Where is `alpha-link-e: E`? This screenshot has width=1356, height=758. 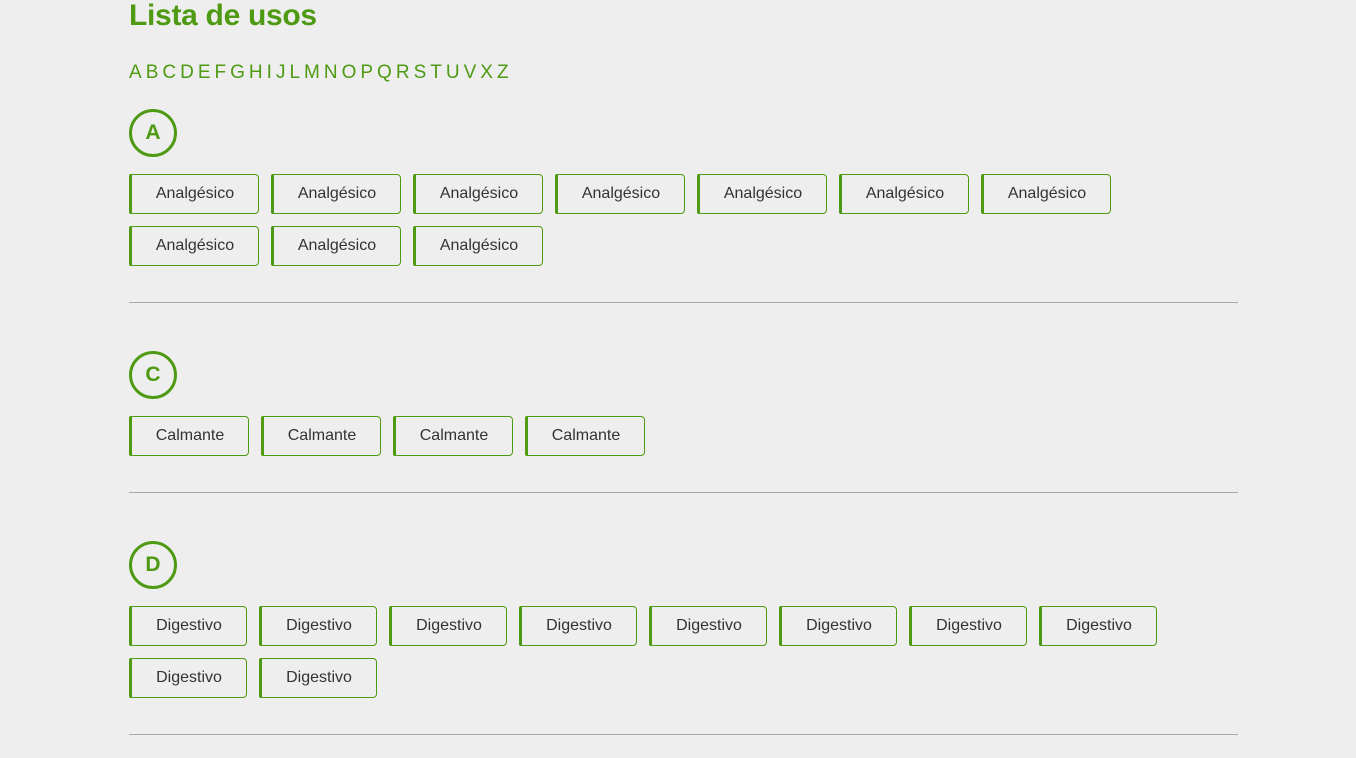 alpha-link-e: E is located at coordinates (204, 73).